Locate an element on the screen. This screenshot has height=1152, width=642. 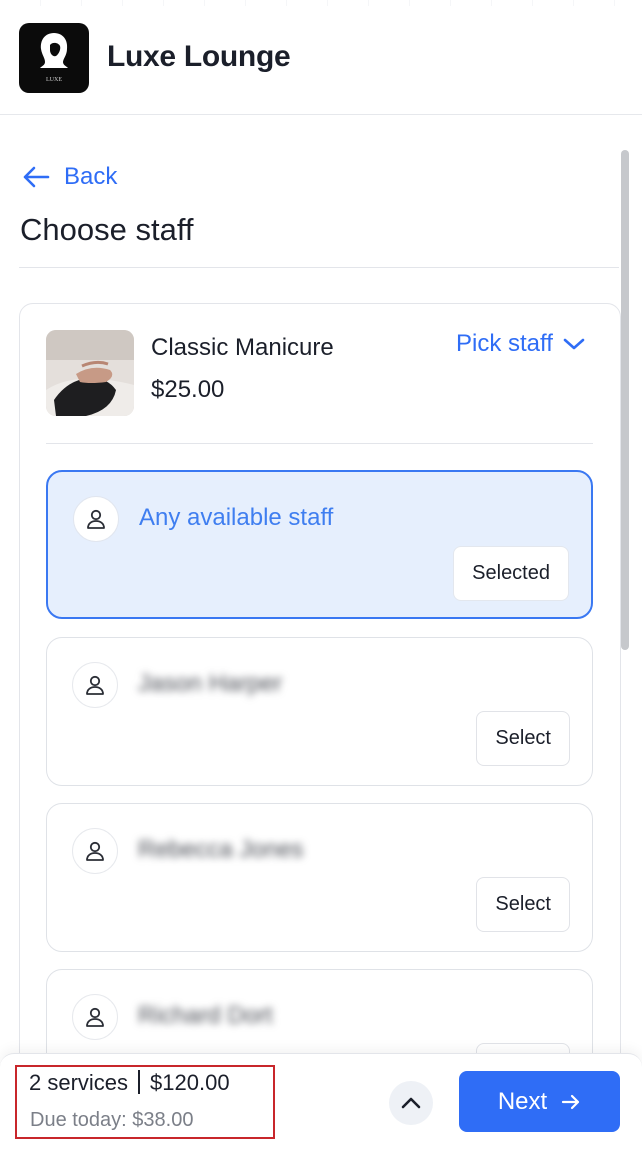
service-thumbnail is located at coordinates (90, 373).